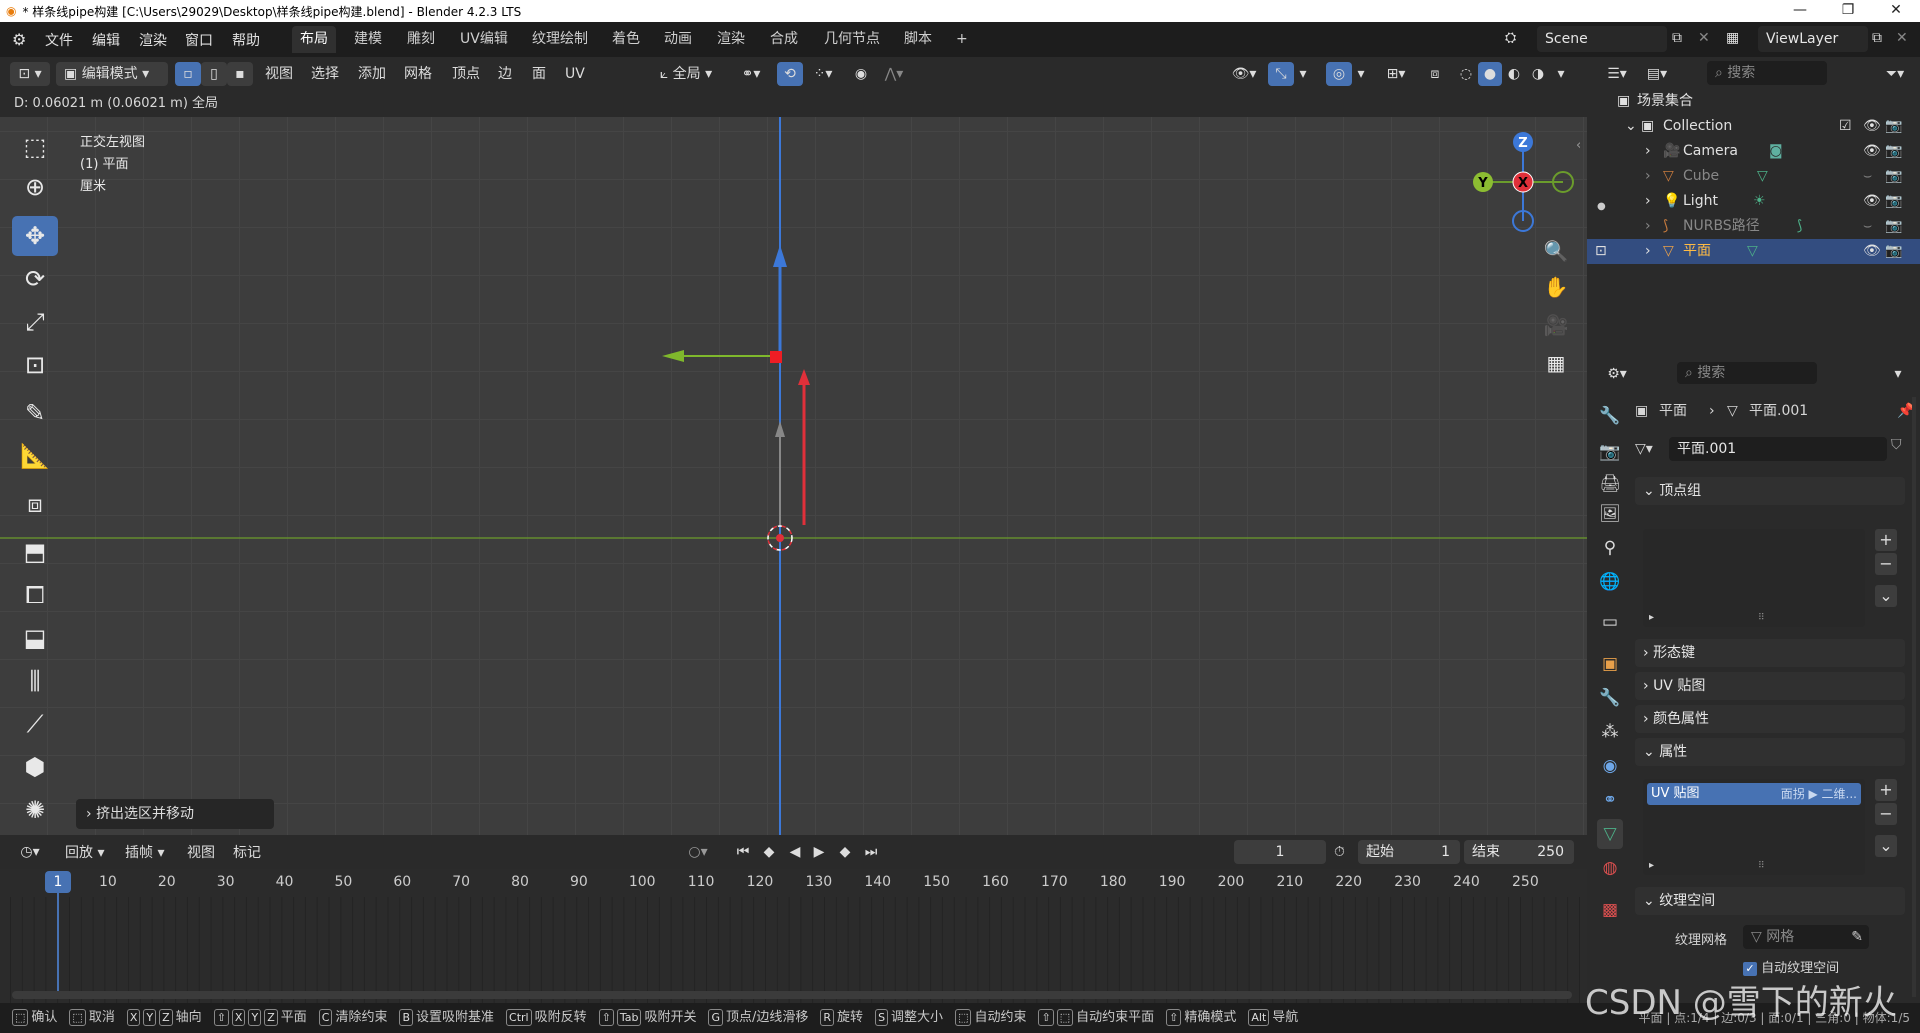 The width and height of the screenshot is (1920, 1033). I want to click on texture-tab-icon: ▩, so click(1610, 910).